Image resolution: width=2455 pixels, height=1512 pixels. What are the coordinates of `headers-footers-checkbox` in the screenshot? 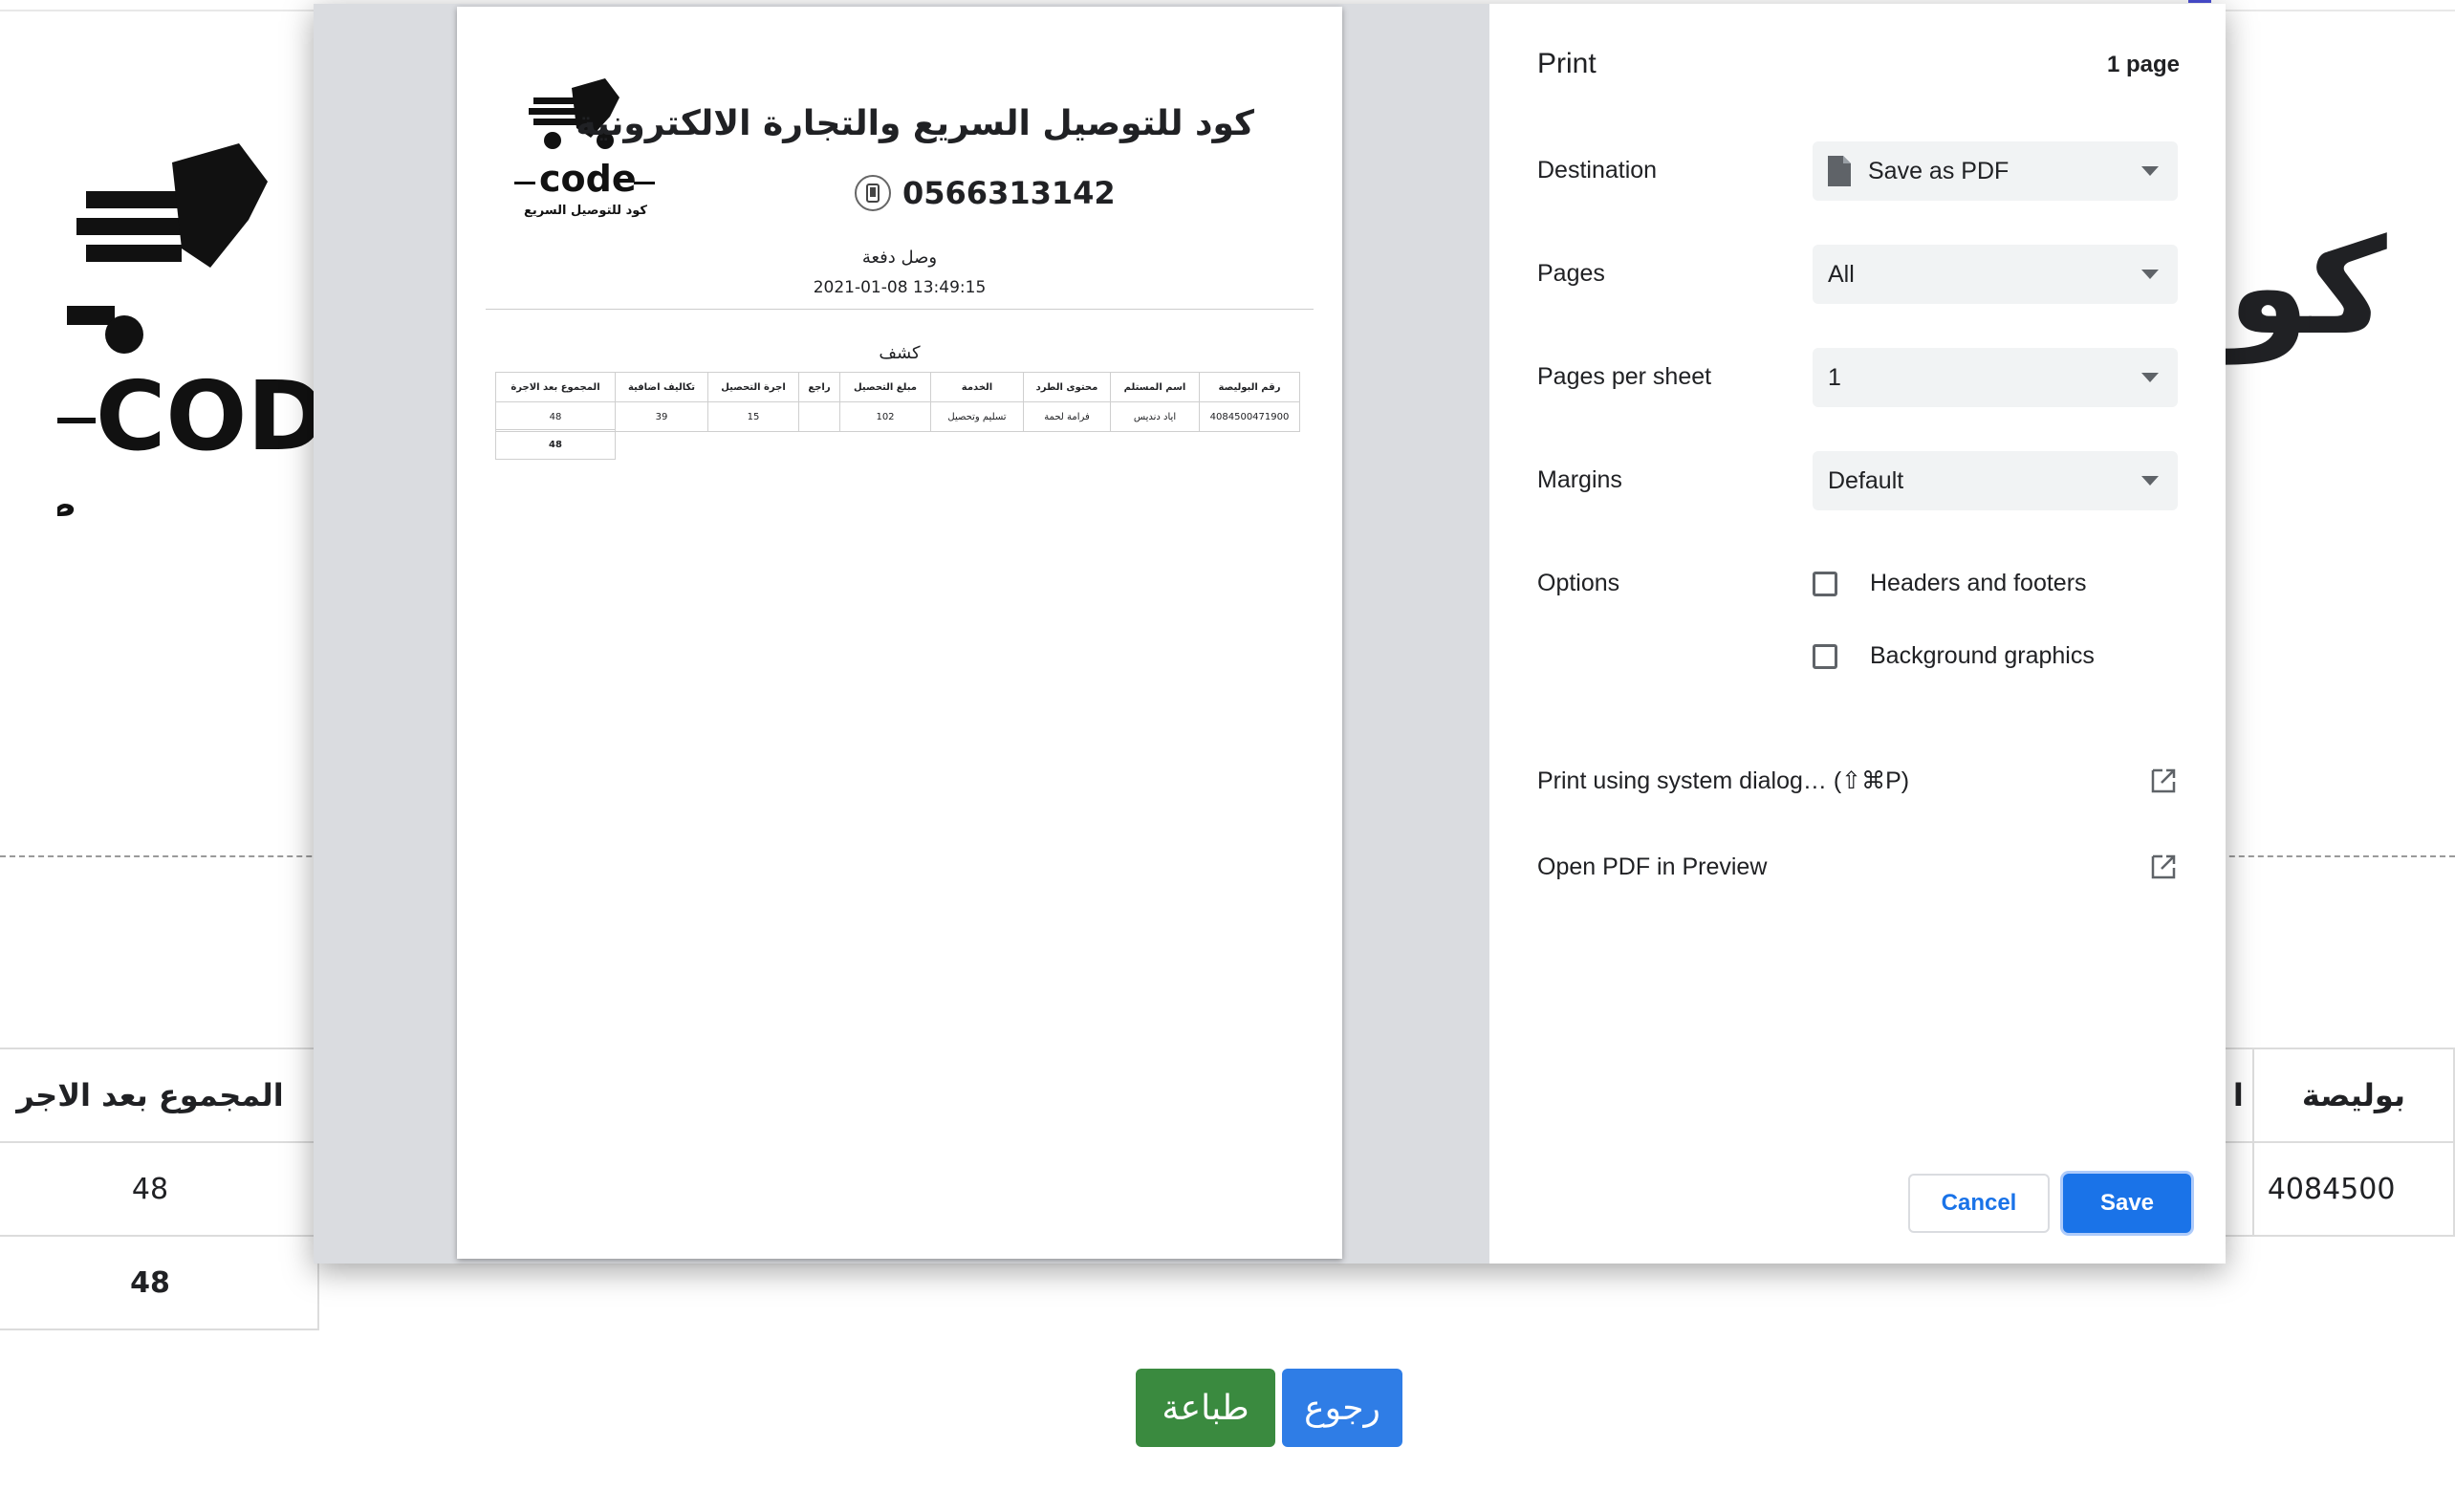 It's located at (1825, 583).